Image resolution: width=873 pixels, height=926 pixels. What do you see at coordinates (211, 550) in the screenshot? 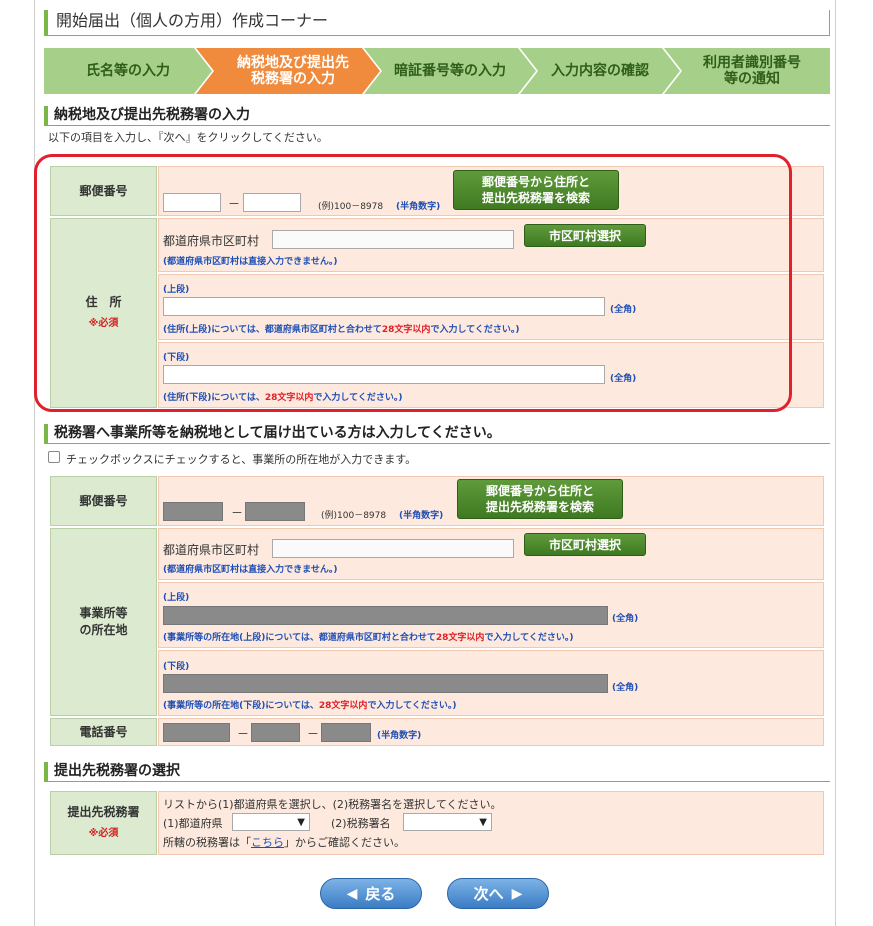
I see `office-prefecture-label: 都道府県市区町村` at bounding box center [211, 550].